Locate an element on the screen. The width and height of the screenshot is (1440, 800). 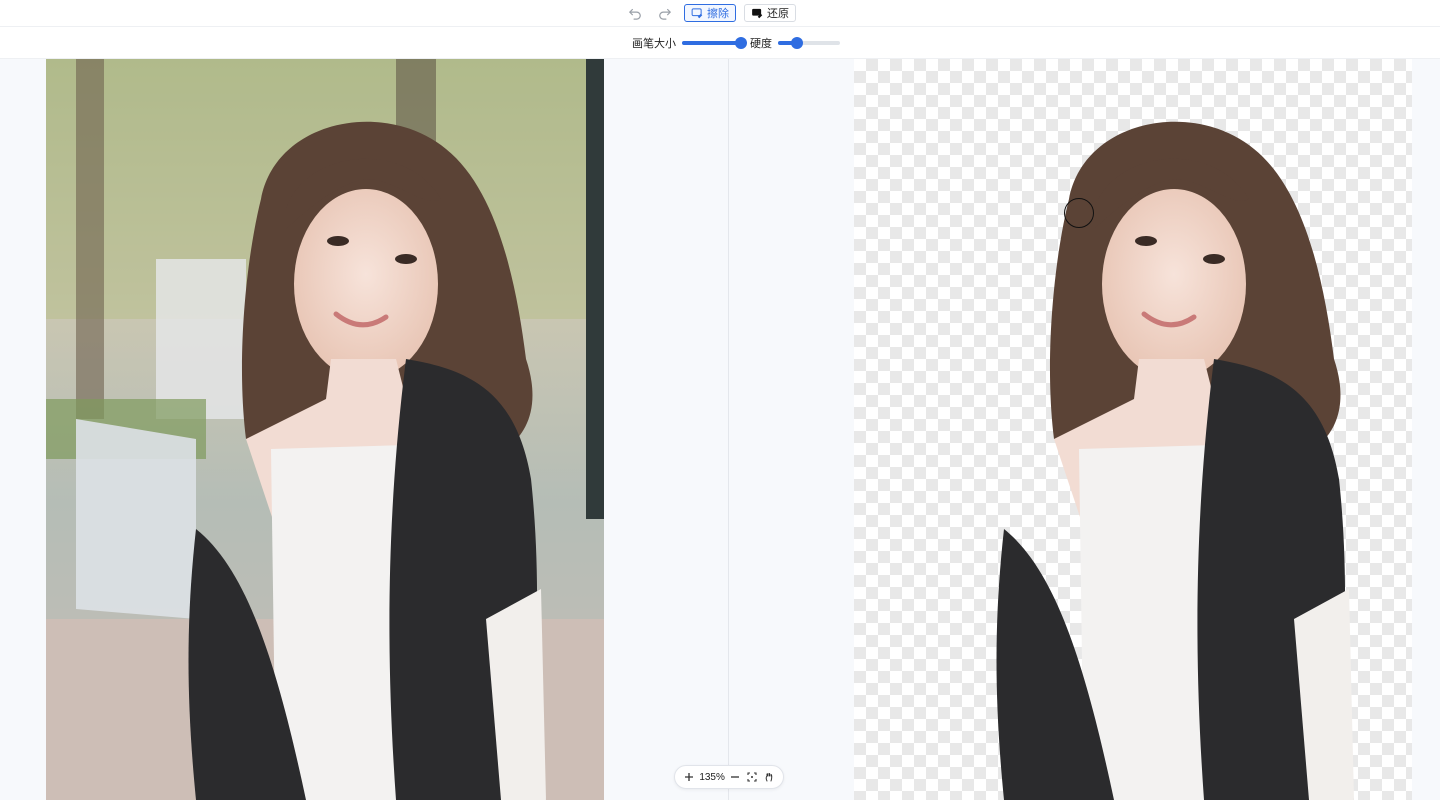
fit-screen-button is located at coordinates (752, 777).